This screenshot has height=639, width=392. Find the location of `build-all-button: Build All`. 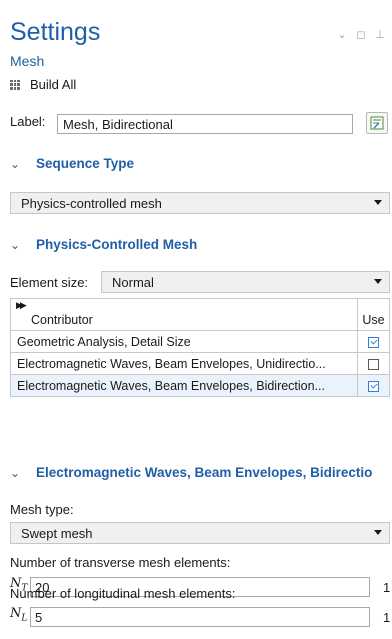

build-all-button: Build All is located at coordinates (43, 84).